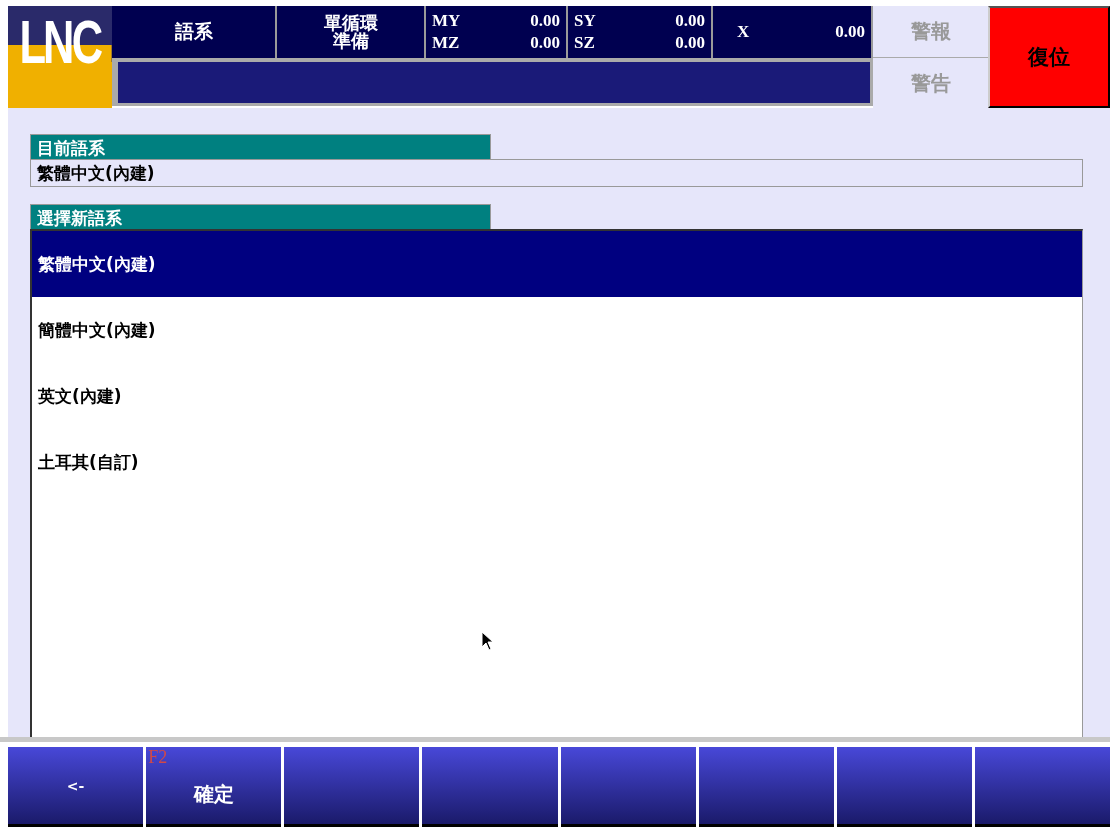  I want to click on section-header: 目前語系, so click(260, 146).